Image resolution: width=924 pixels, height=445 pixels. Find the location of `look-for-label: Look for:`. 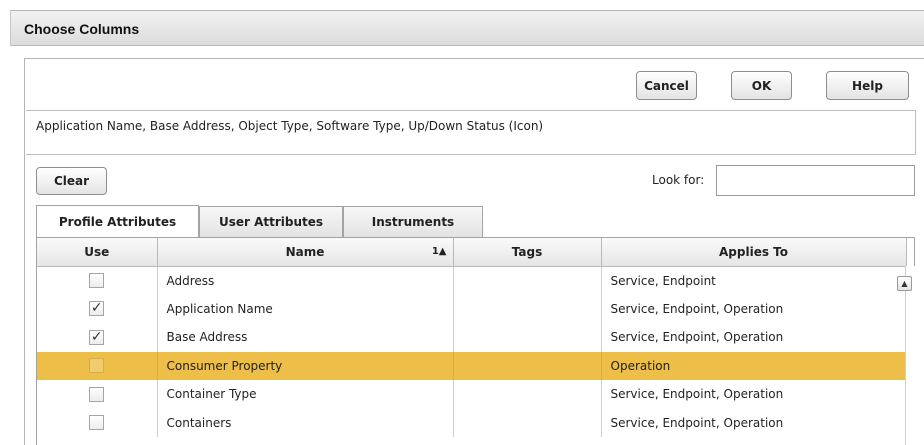

look-for-label: Look for: is located at coordinates (678, 180).